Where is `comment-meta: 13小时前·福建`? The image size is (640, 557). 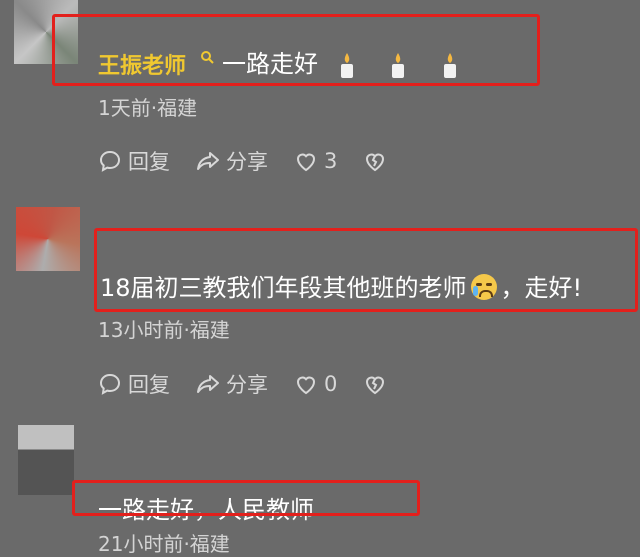 comment-meta: 13小时前·福建 is located at coordinates (164, 330).